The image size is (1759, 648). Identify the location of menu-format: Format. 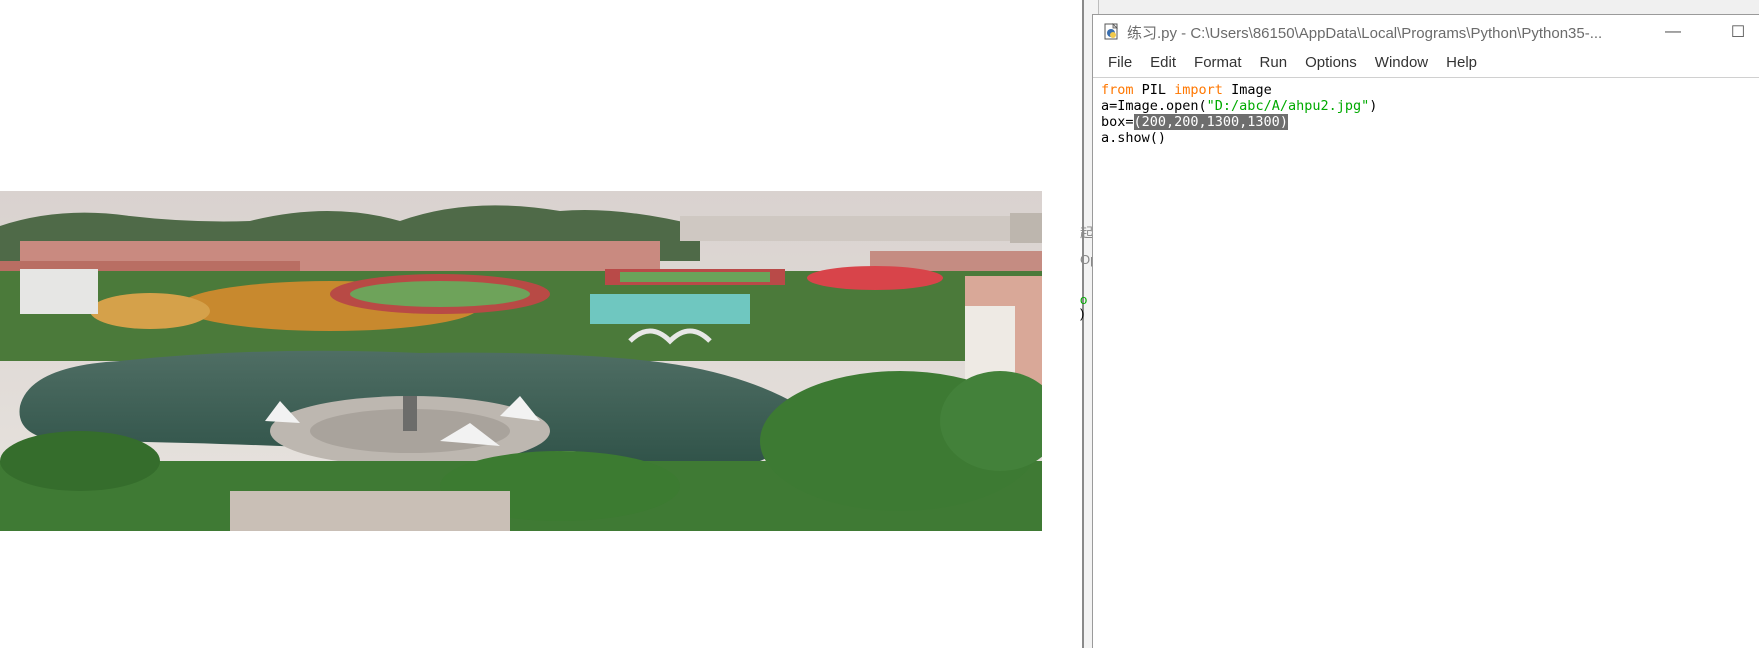
(1218, 63).